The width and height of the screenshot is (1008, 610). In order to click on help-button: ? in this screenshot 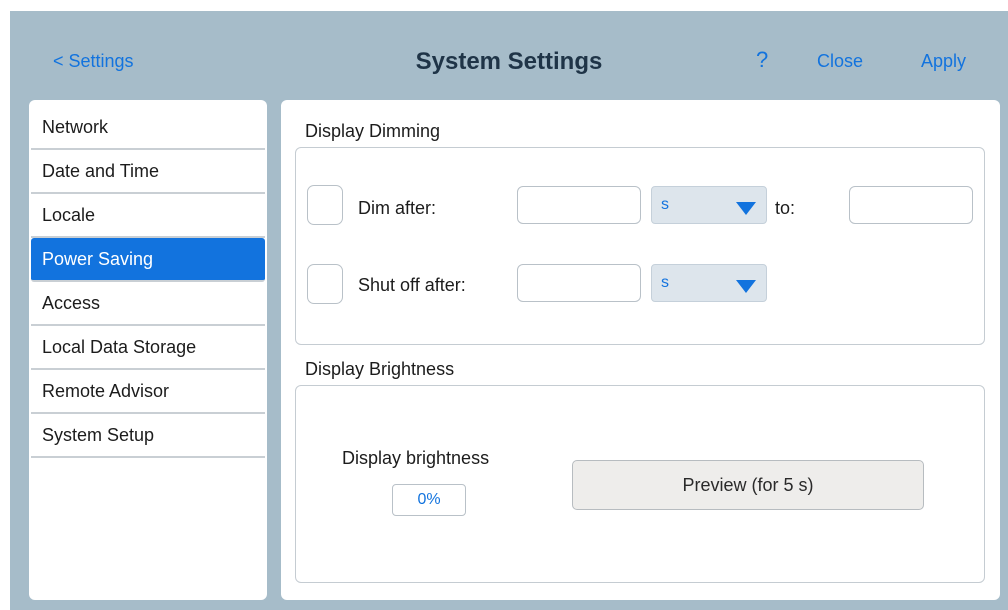, I will do `click(762, 60)`.